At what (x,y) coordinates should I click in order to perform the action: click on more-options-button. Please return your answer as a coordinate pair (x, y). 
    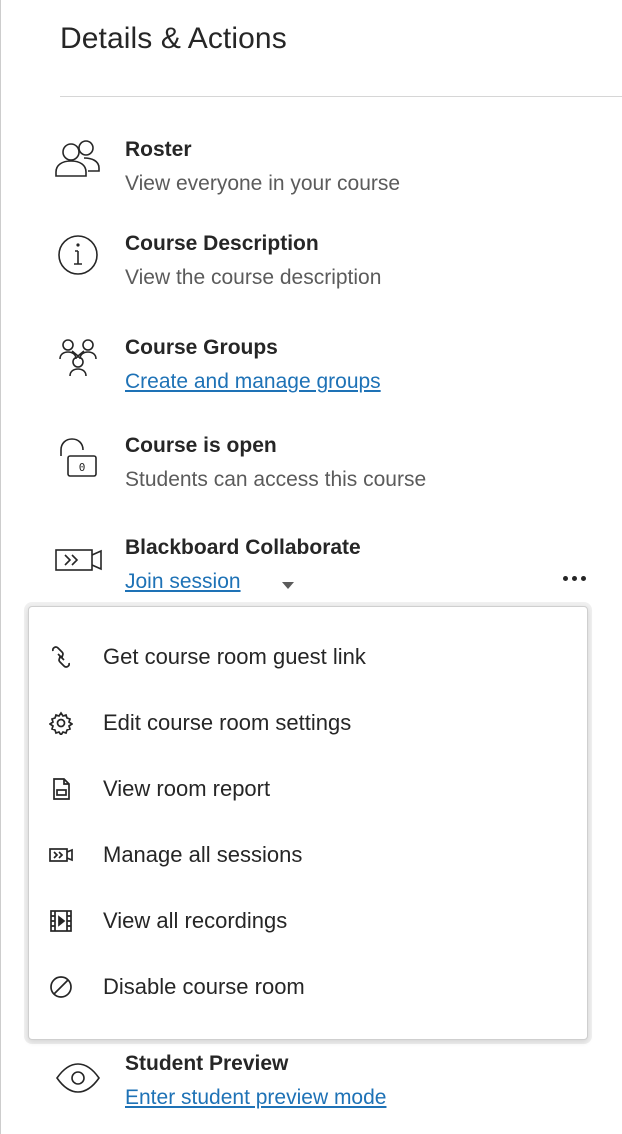
    Looking at the image, I should click on (574, 578).